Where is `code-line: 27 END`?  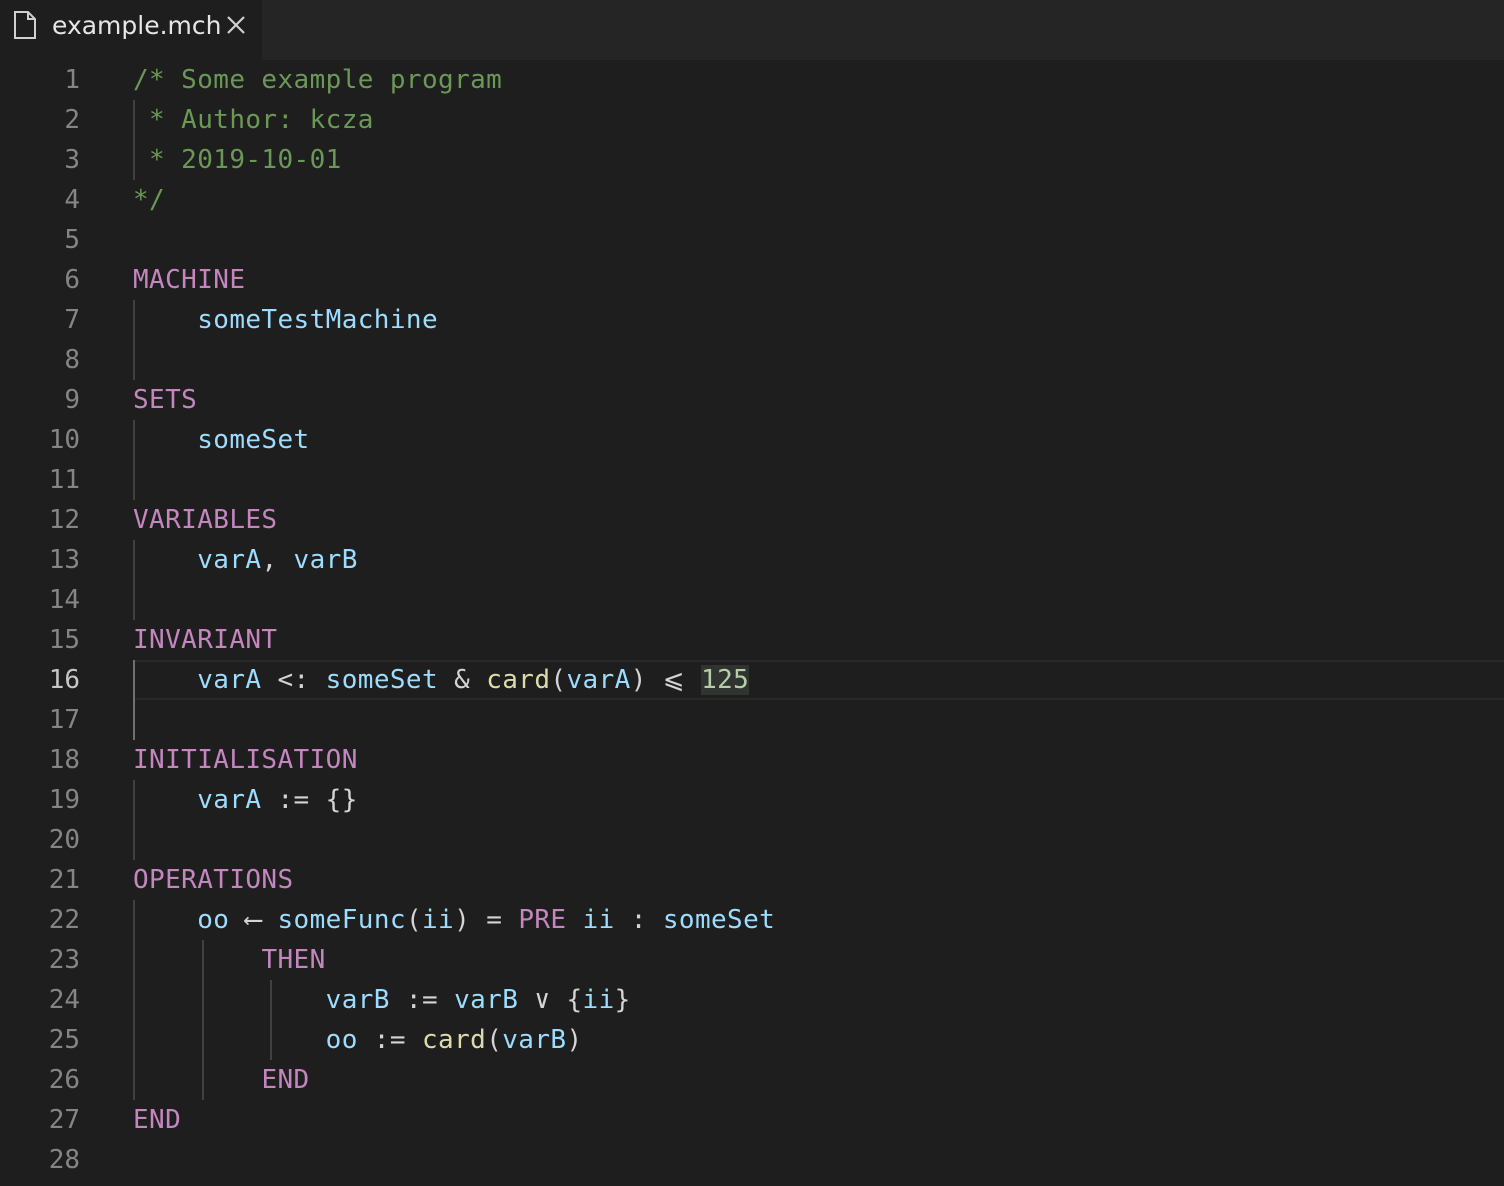
code-line: 27 END is located at coordinates (752, 1120).